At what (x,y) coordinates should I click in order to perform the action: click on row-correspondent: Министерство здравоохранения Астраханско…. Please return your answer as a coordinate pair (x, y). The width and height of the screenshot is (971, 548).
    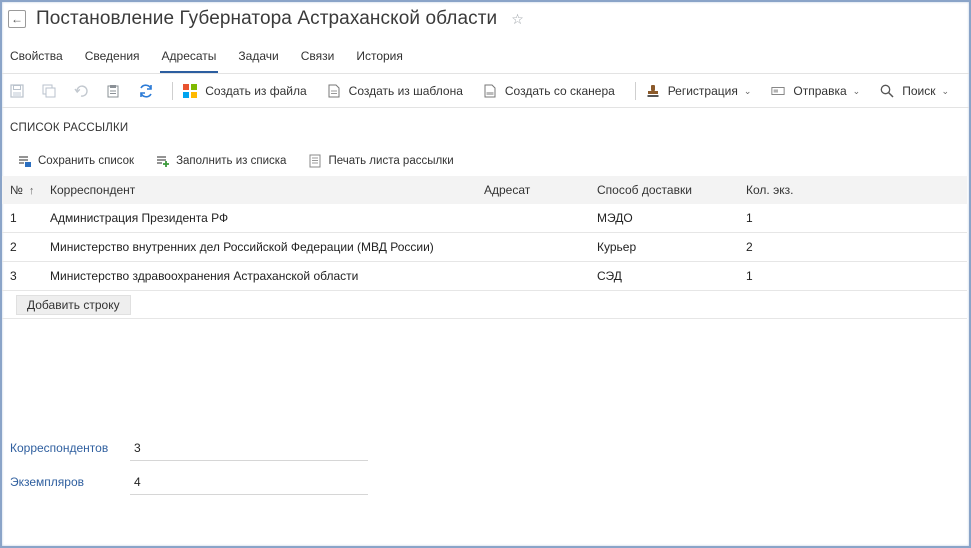
    Looking at the image, I should click on (204, 276).